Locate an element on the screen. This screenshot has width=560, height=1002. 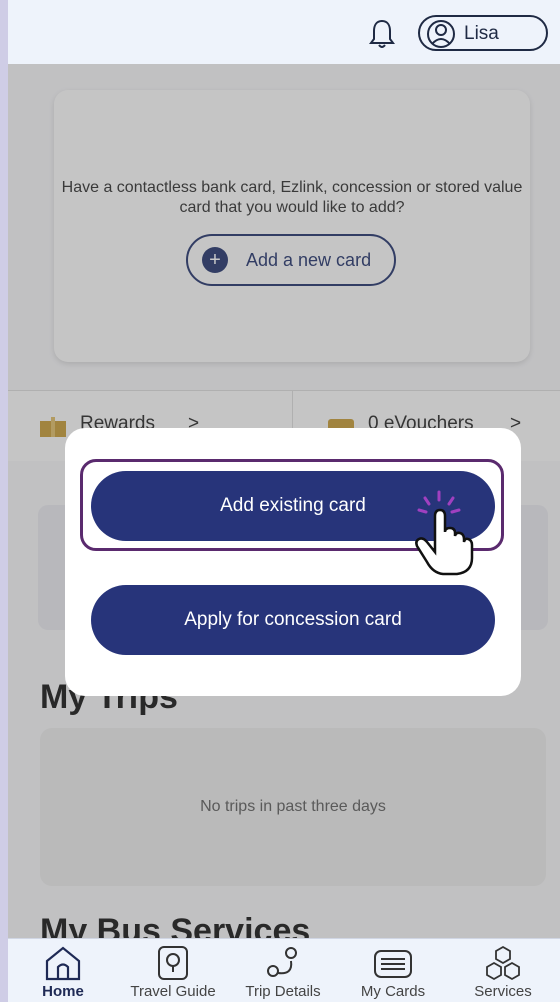
boxes-icon is located at coordinates (503, 963).